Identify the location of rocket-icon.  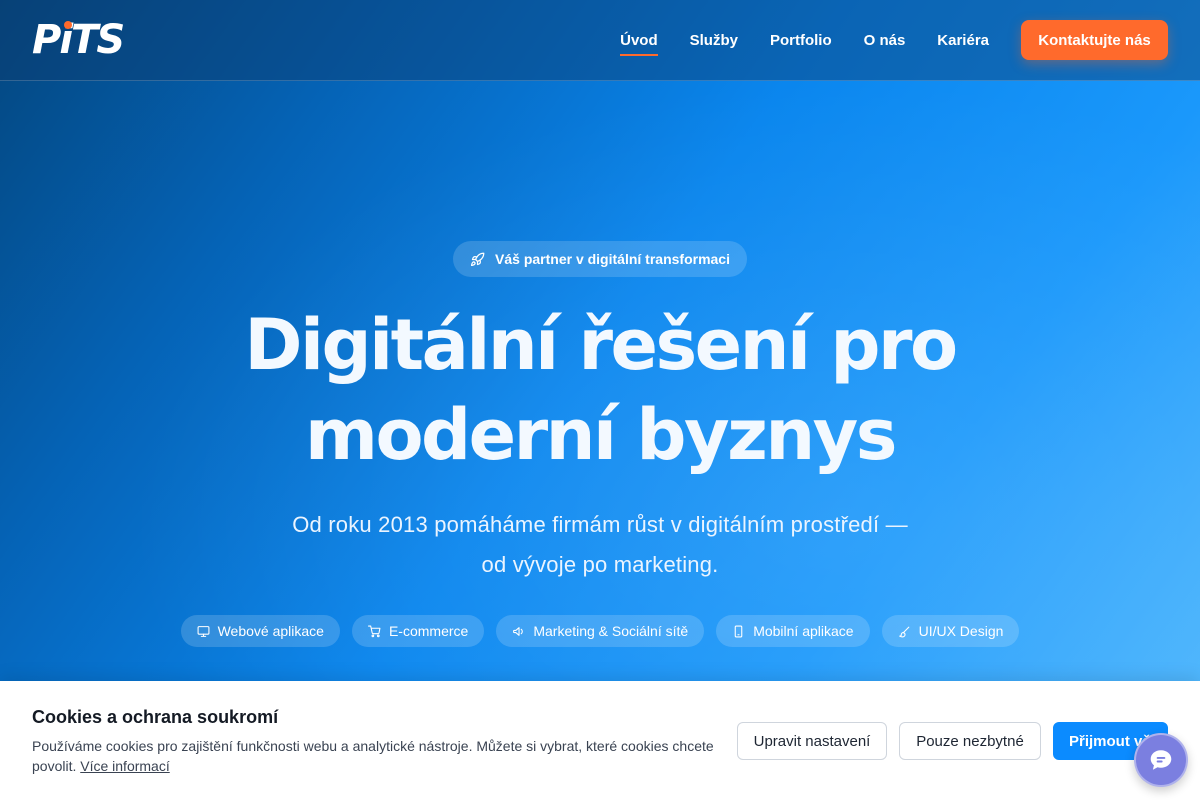
(477, 259).